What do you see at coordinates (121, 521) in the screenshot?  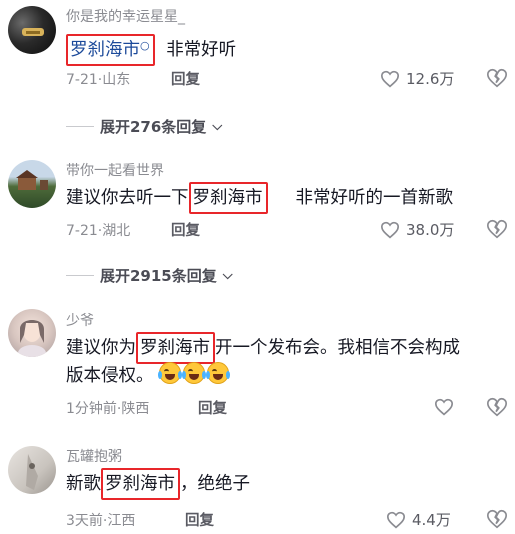 I see `comment-location: 江西` at bounding box center [121, 521].